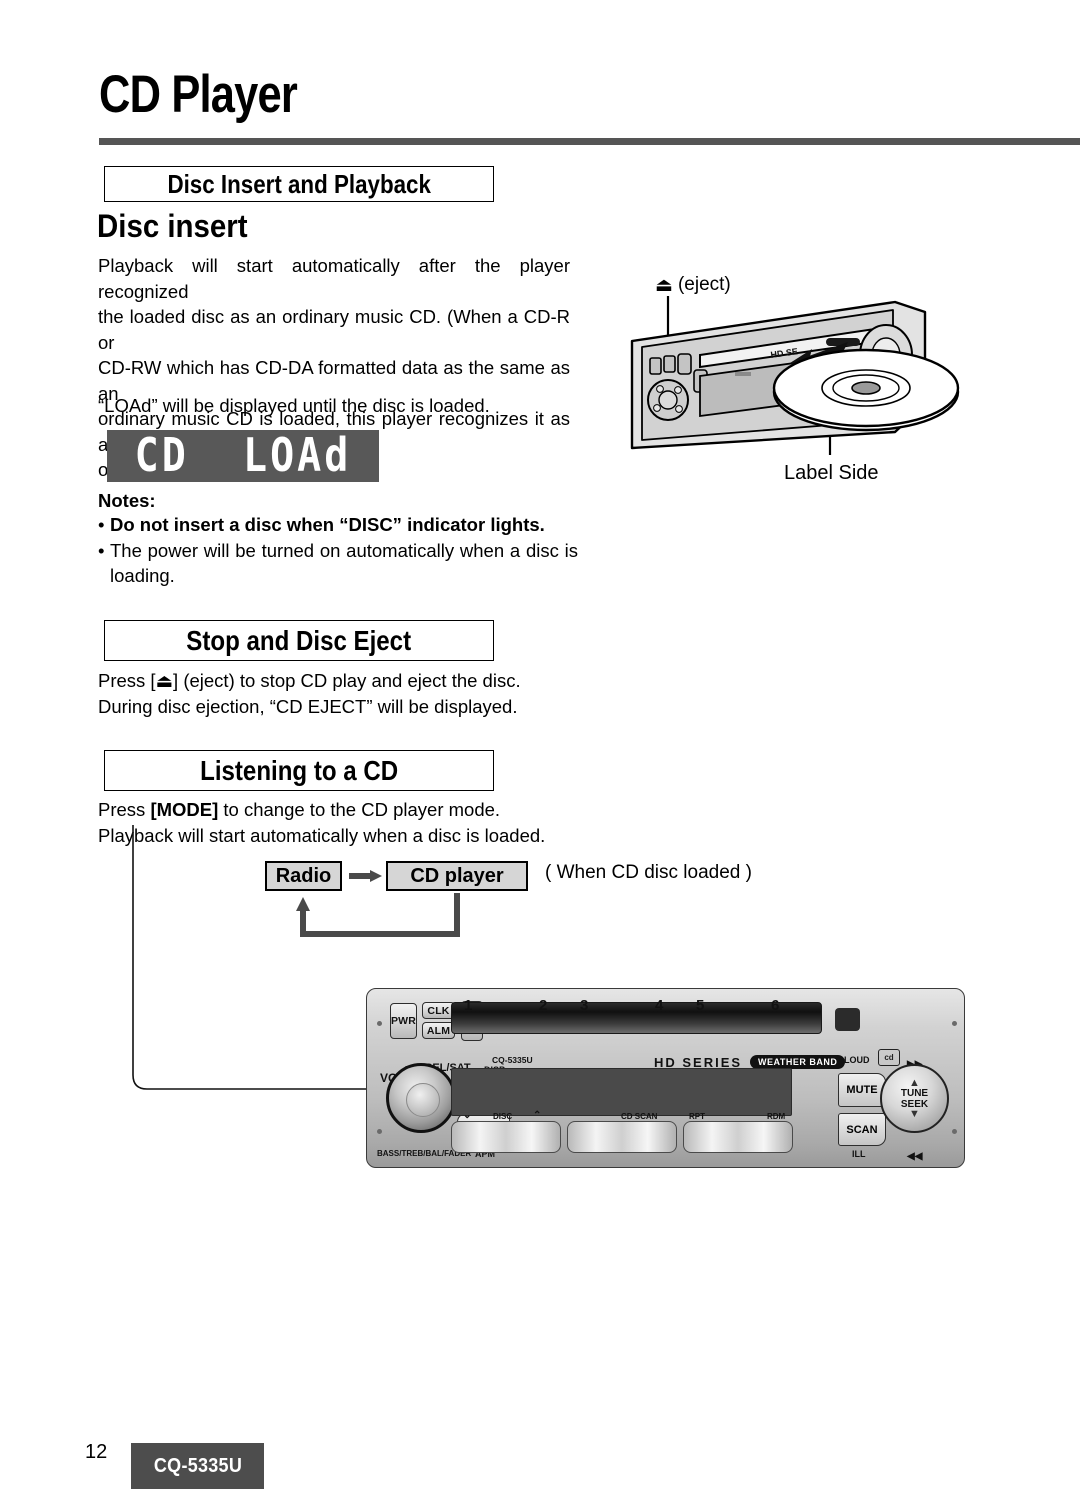 The height and width of the screenshot is (1498, 1080). I want to click on model-badge-label: CQ-5335U, so click(197, 1465).